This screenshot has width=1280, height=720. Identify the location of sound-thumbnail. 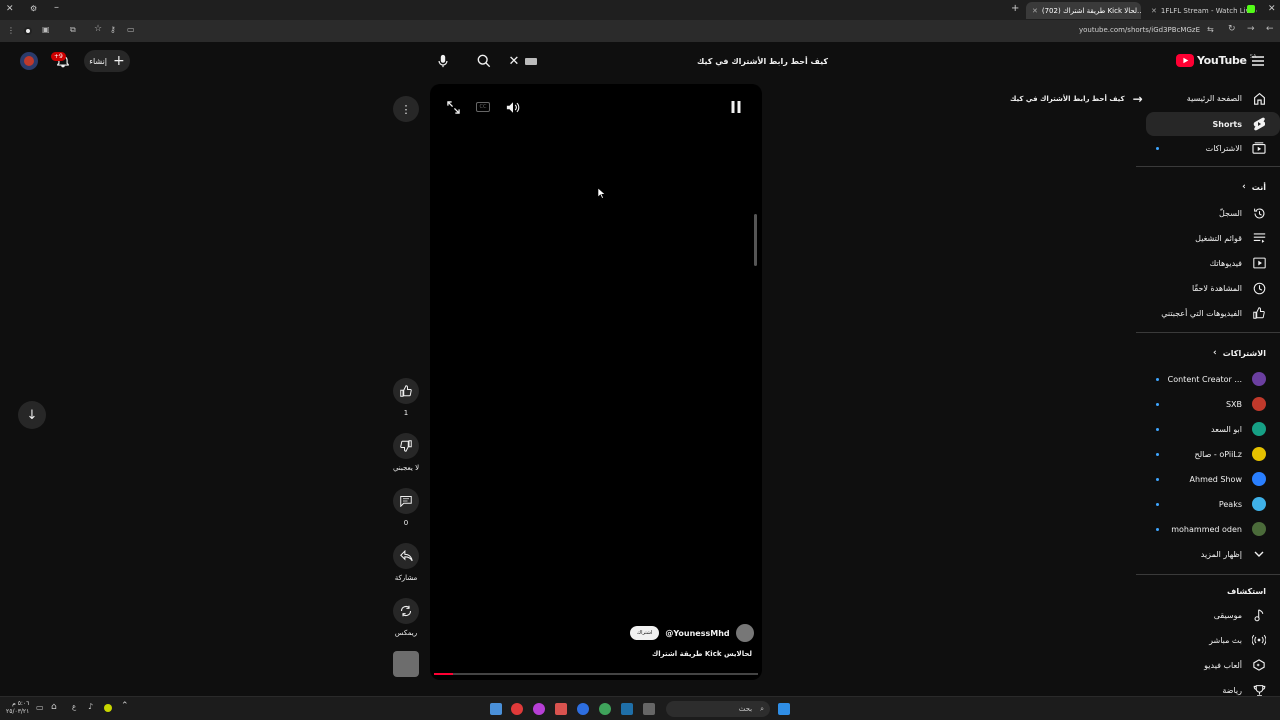
(406, 664).